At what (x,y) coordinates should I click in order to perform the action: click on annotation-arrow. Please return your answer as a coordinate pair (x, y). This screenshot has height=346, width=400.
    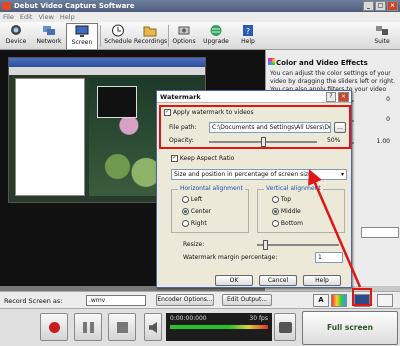
    Looking at the image, I should click on (335, 228).